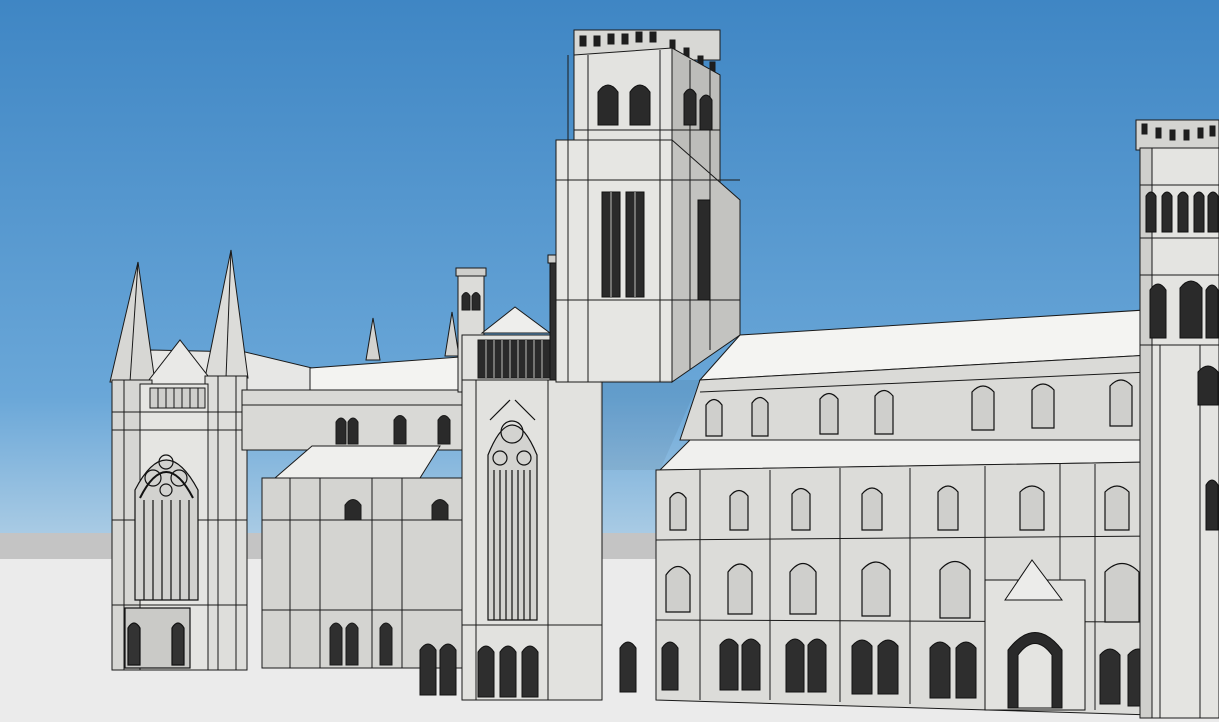  Describe the element at coordinates (166, 527) in the screenshot. I see `left-gothic-window` at that location.